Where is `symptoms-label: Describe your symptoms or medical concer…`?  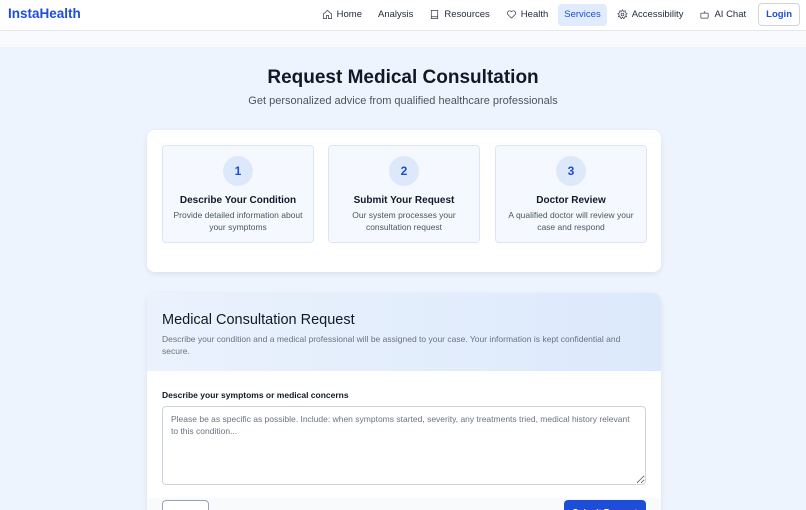 symptoms-label: Describe your symptoms or medical concer… is located at coordinates (255, 395).